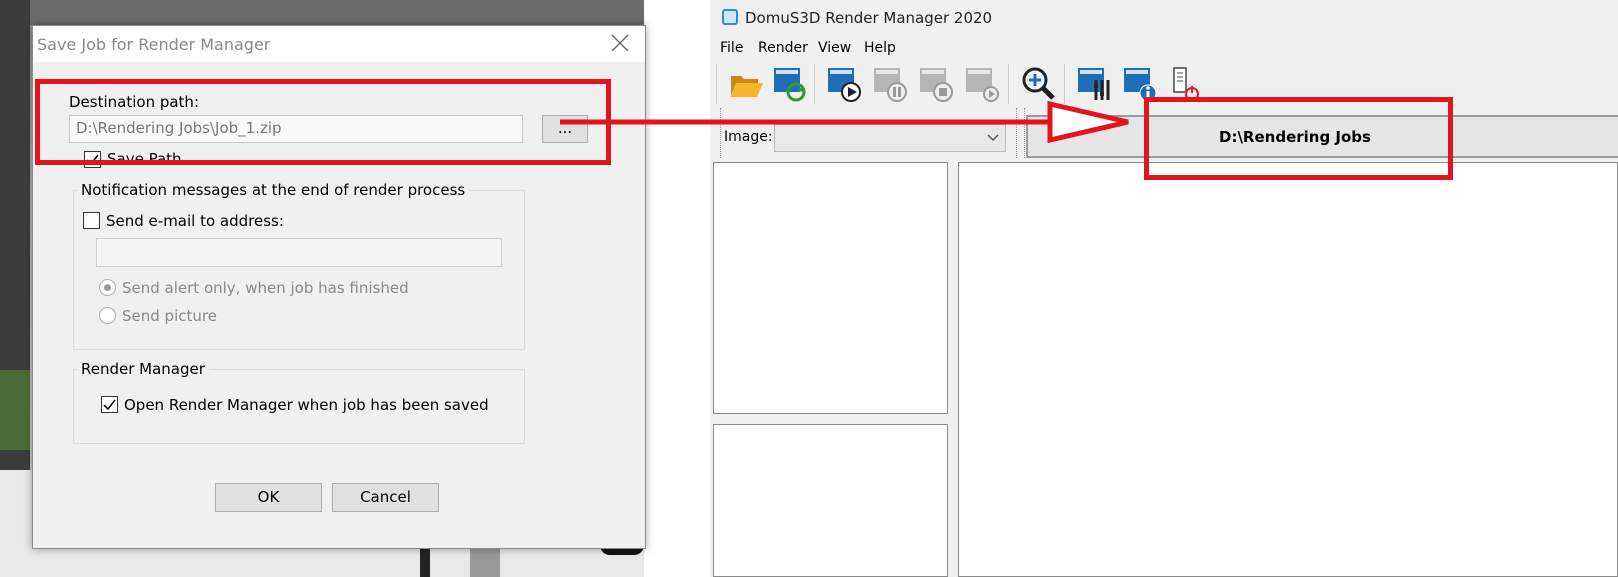  I want to click on cancel-button: Cancel, so click(385, 497).